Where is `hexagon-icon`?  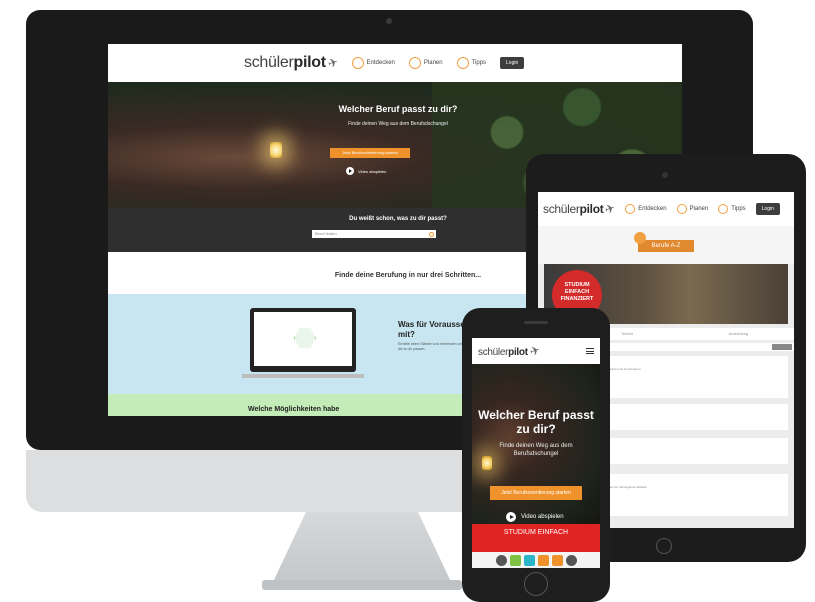 hexagon-icon is located at coordinates (305, 338).